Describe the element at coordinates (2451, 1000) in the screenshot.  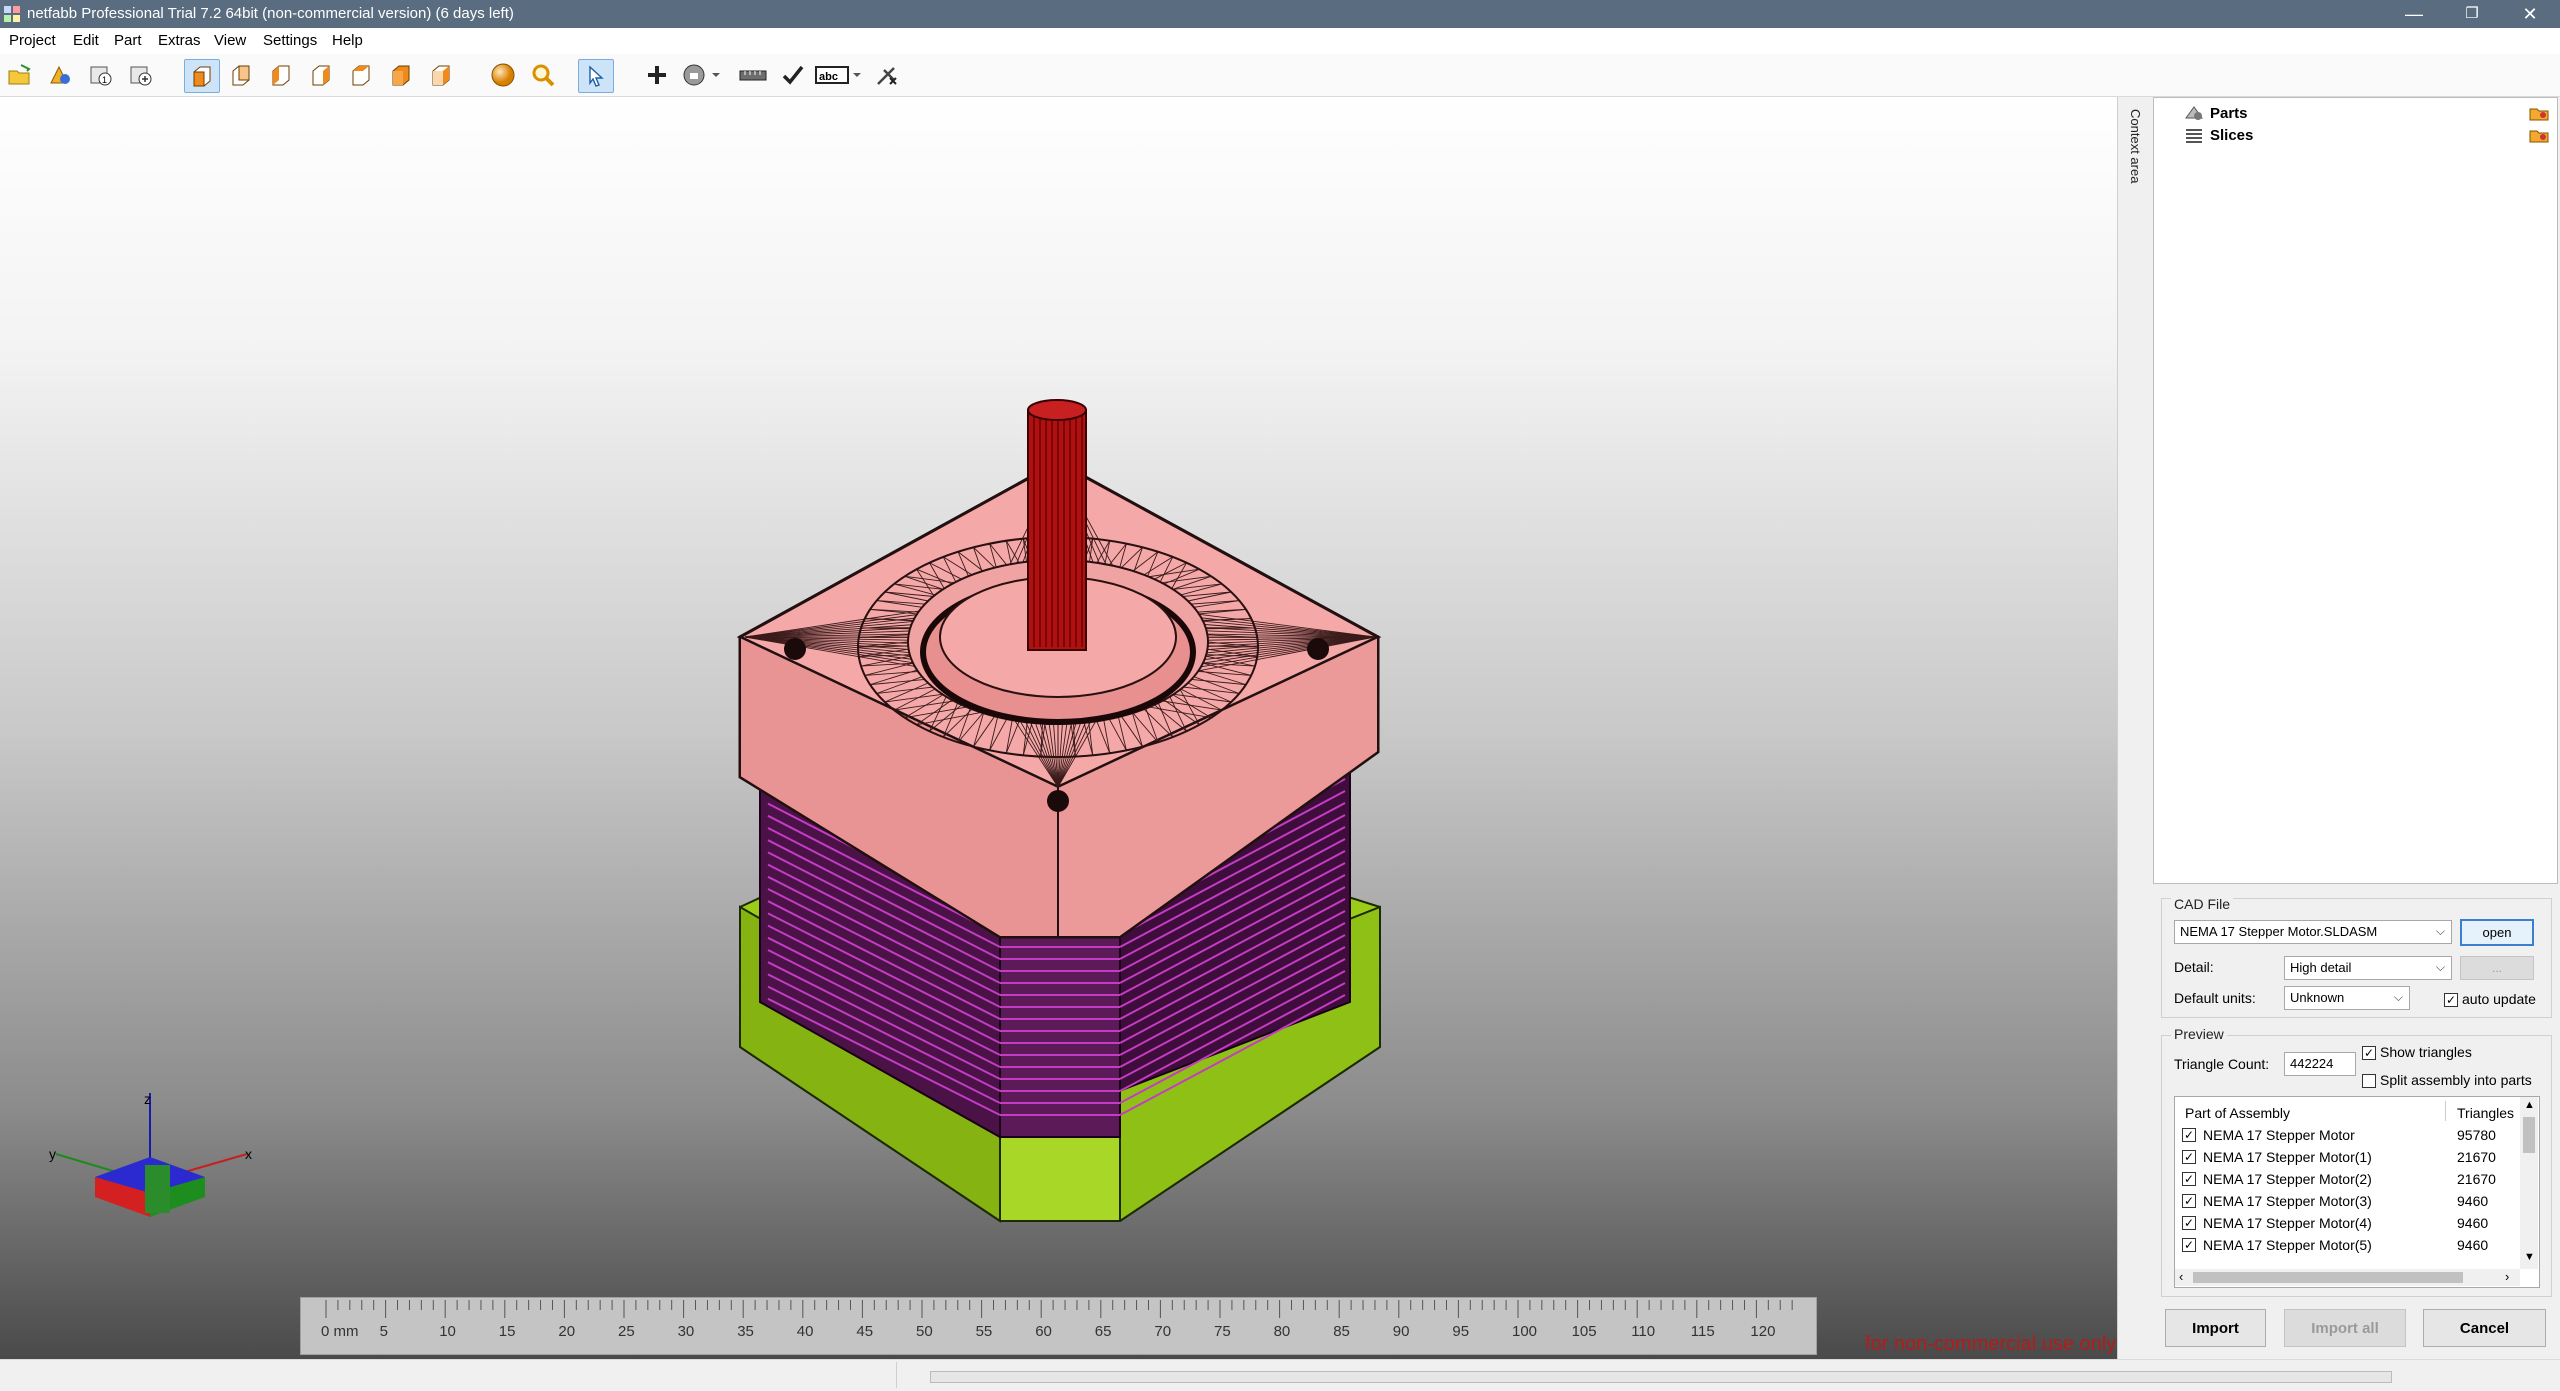
I see `auto-update-checkbox` at that location.